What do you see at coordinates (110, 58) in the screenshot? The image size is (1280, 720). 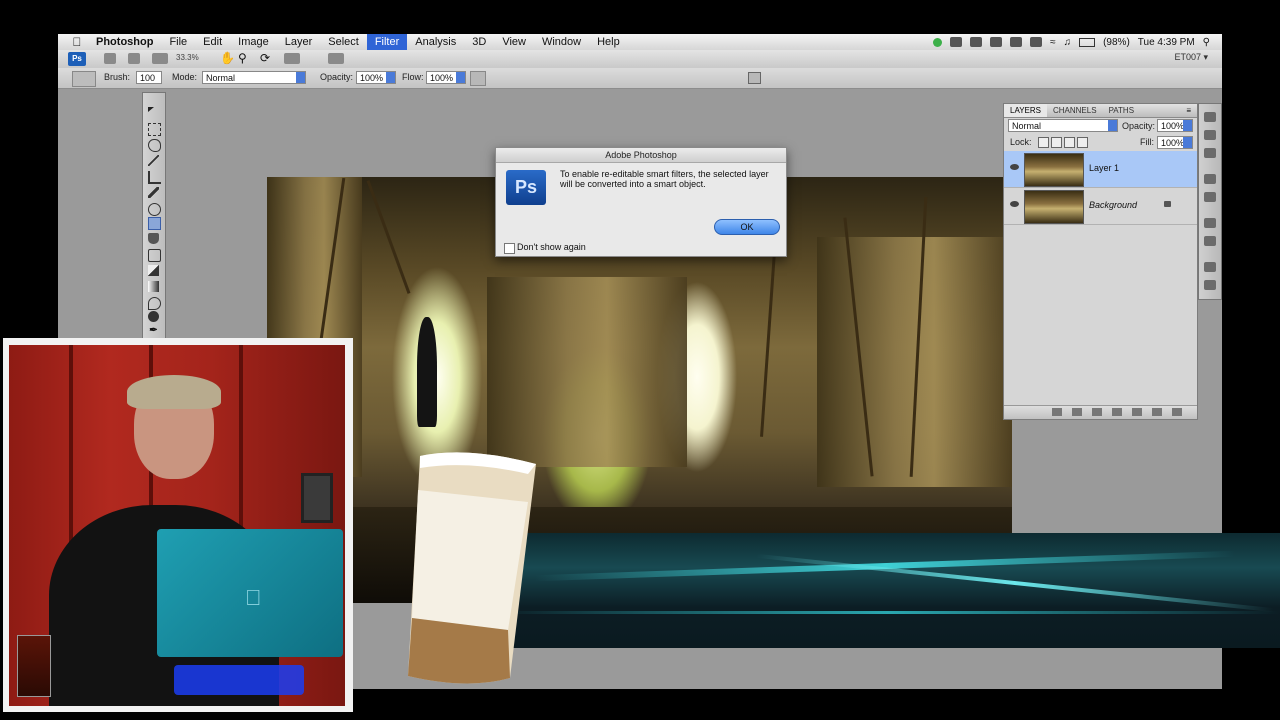 I see `bridge-icon` at bounding box center [110, 58].